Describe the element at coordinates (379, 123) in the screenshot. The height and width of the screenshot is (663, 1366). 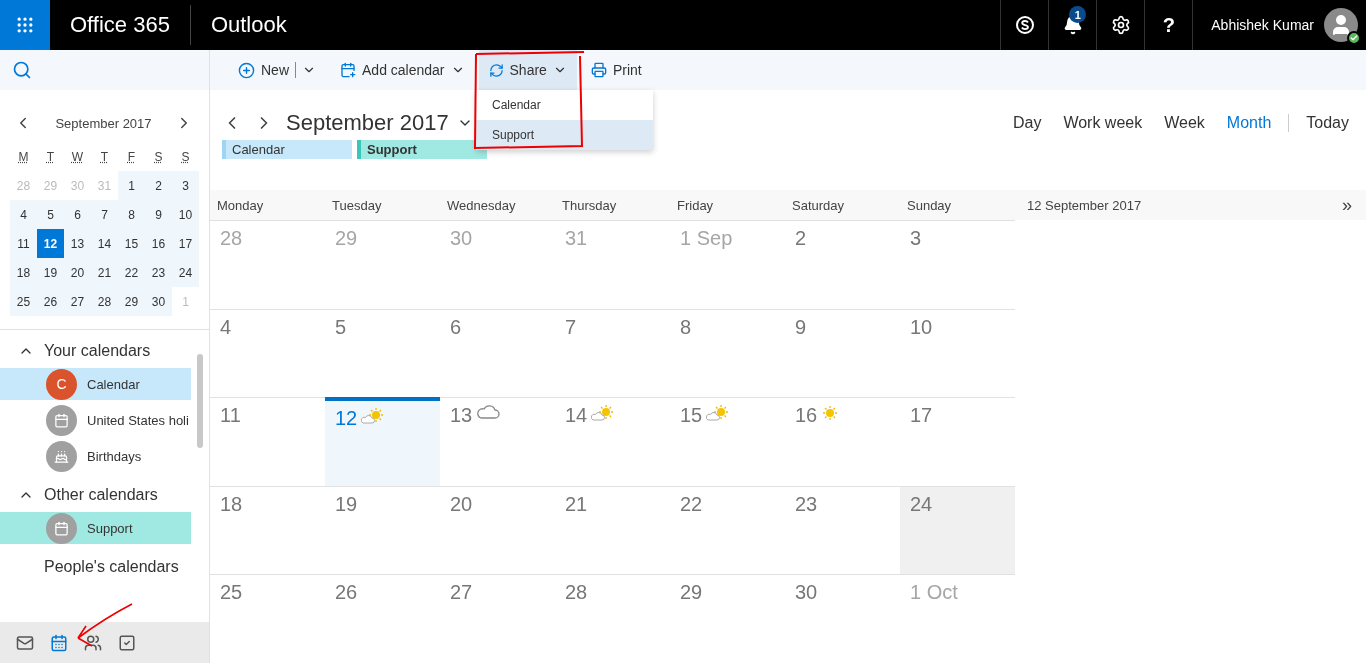
I see `month-picker: September 2017` at that location.